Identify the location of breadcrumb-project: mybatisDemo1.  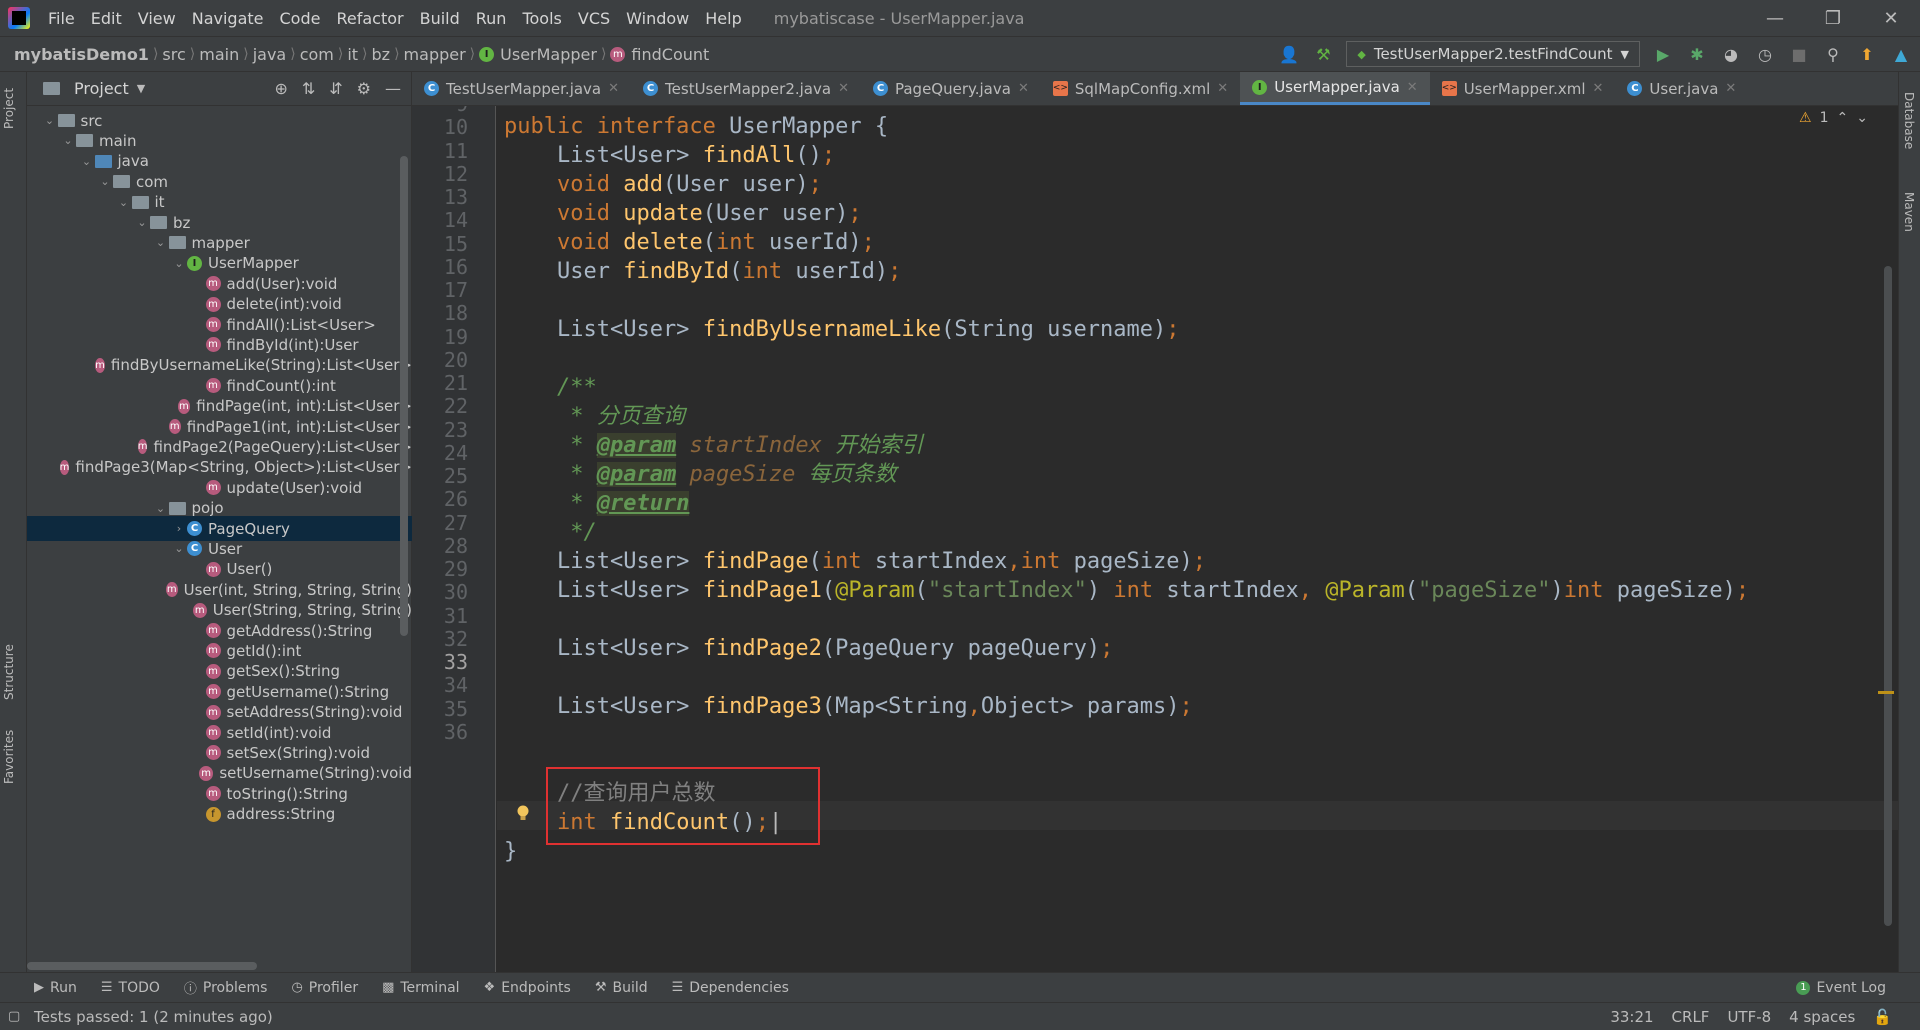
(76, 54).